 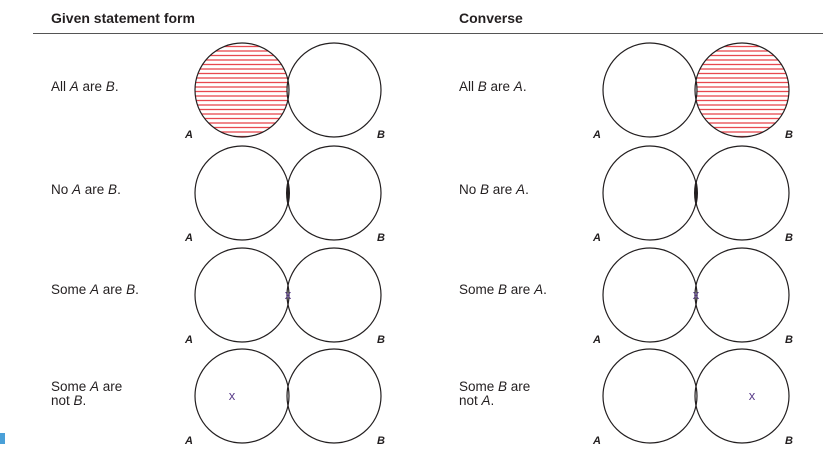 I want to click on venn-diagram-given-2: AB, so click(x=284, y=194).